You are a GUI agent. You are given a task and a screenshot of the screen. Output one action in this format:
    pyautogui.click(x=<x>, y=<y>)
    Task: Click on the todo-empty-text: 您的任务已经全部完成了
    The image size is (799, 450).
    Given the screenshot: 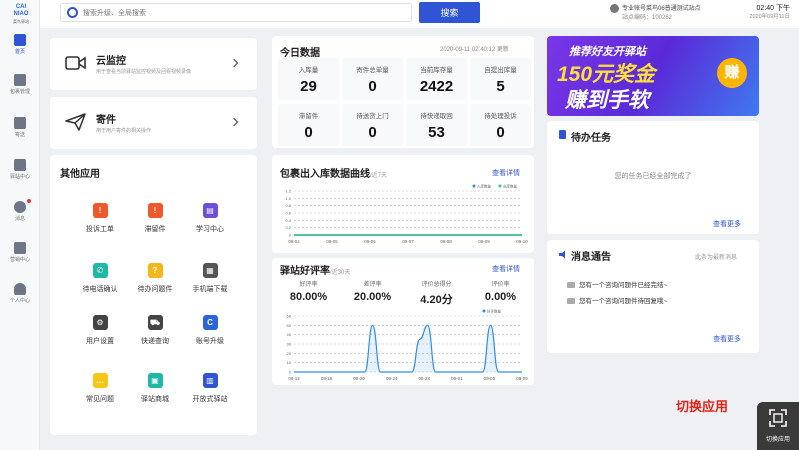 What is the action you would take?
    pyautogui.click(x=653, y=176)
    